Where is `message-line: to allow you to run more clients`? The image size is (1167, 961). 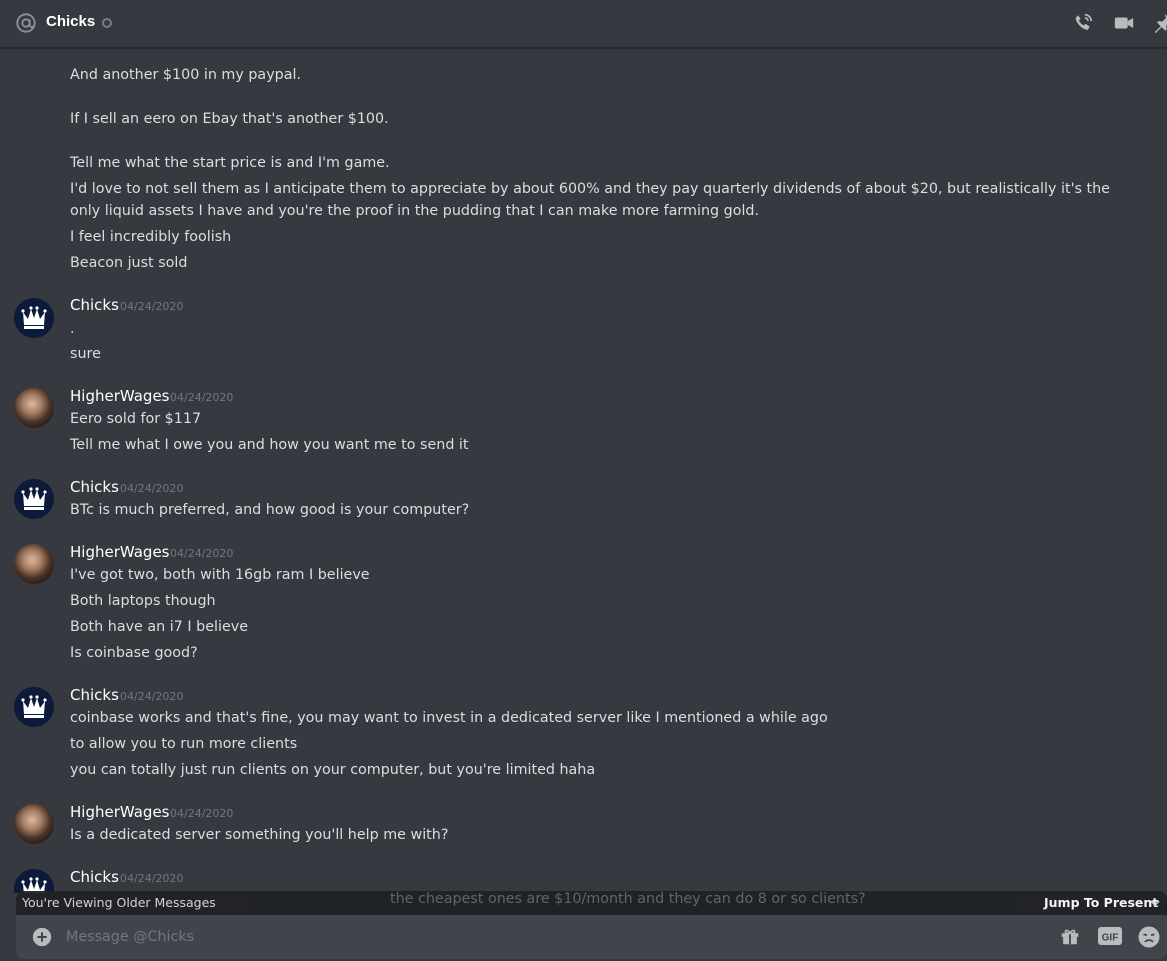
message-line: to allow you to run more clients is located at coordinates (184, 744).